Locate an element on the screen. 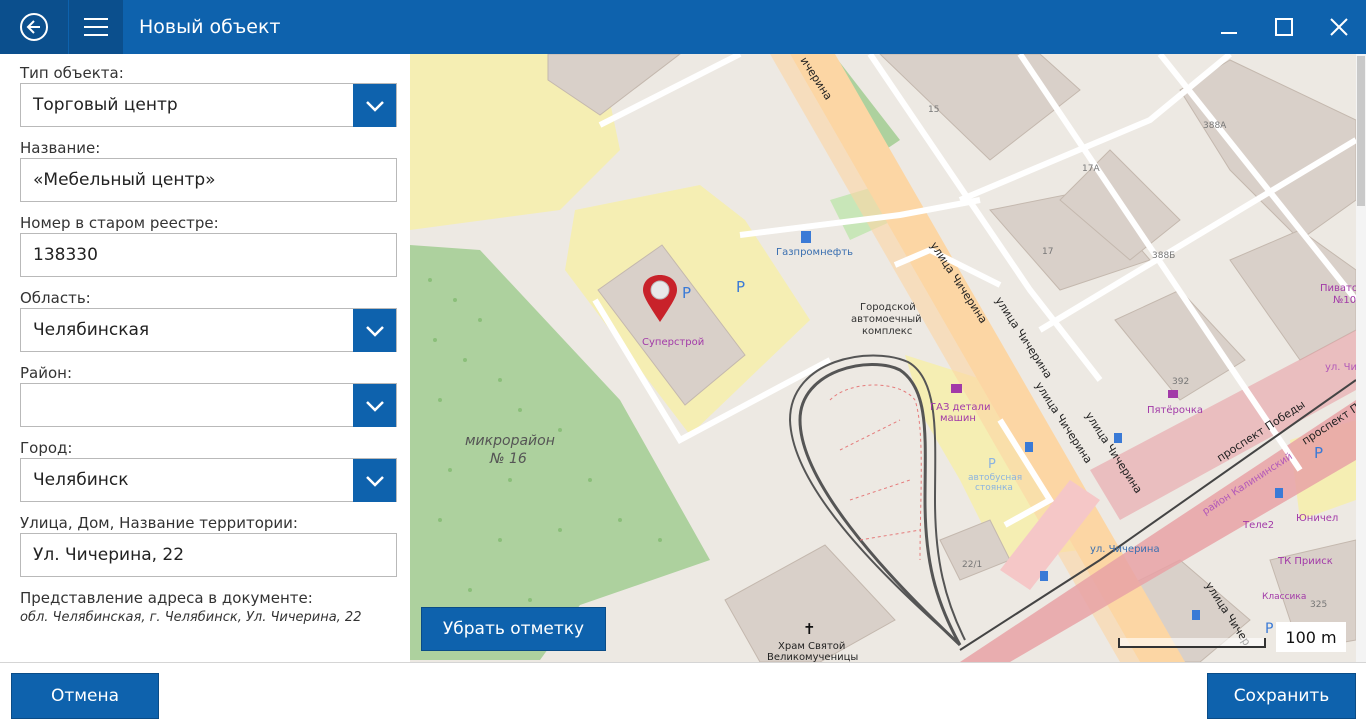 The image size is (1366, 728). street-label: Улица, Дом, Название территории: is located at coordinates (159, 523).